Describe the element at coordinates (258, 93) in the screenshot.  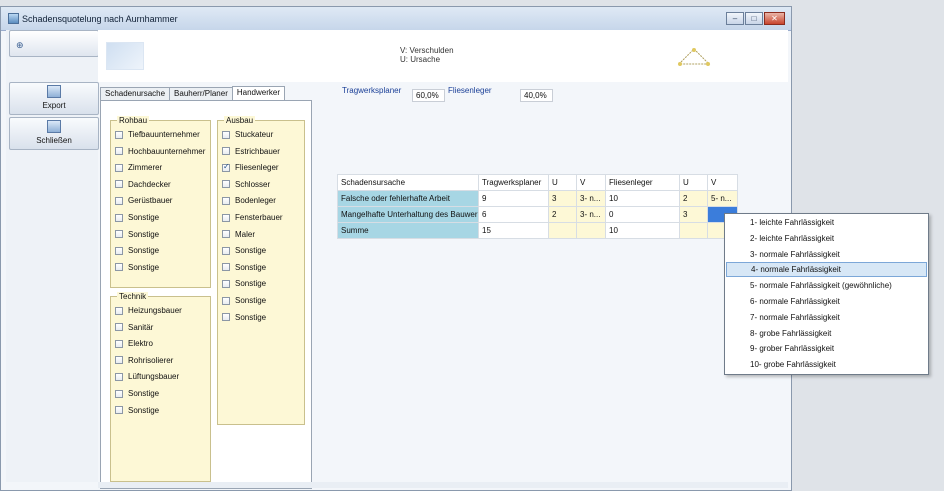
I see `tab-handwerker: Handwerker` at that location.